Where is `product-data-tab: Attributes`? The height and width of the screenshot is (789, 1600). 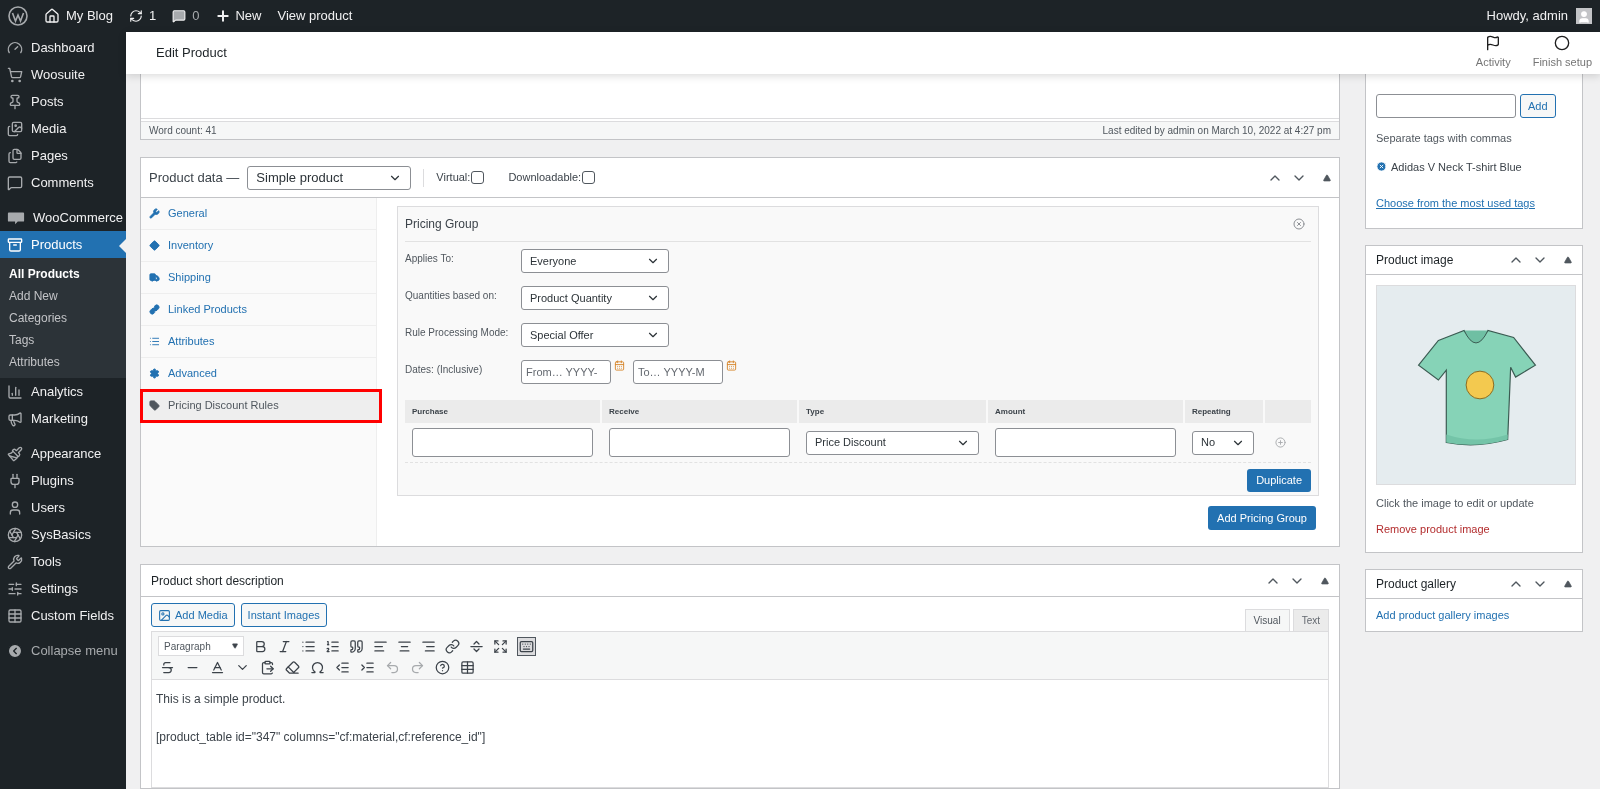
product-data-tab: Attributes is located at coordinates (258, 342).